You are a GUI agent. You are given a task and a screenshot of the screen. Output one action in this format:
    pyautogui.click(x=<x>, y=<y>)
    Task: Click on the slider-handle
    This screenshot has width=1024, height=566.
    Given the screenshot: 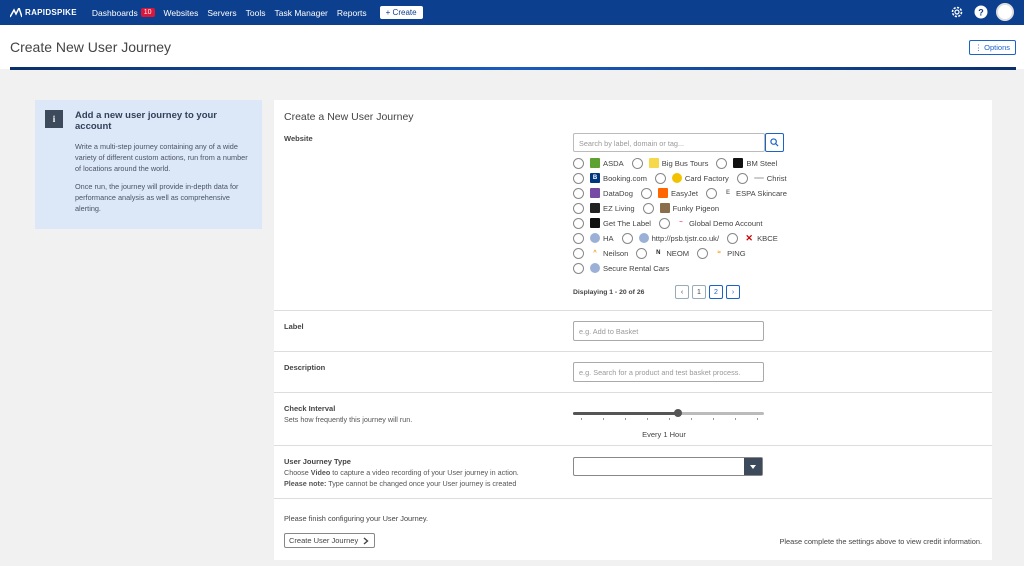 What is the action you would take?
    pyautogui.click(x=678, y=413)
    